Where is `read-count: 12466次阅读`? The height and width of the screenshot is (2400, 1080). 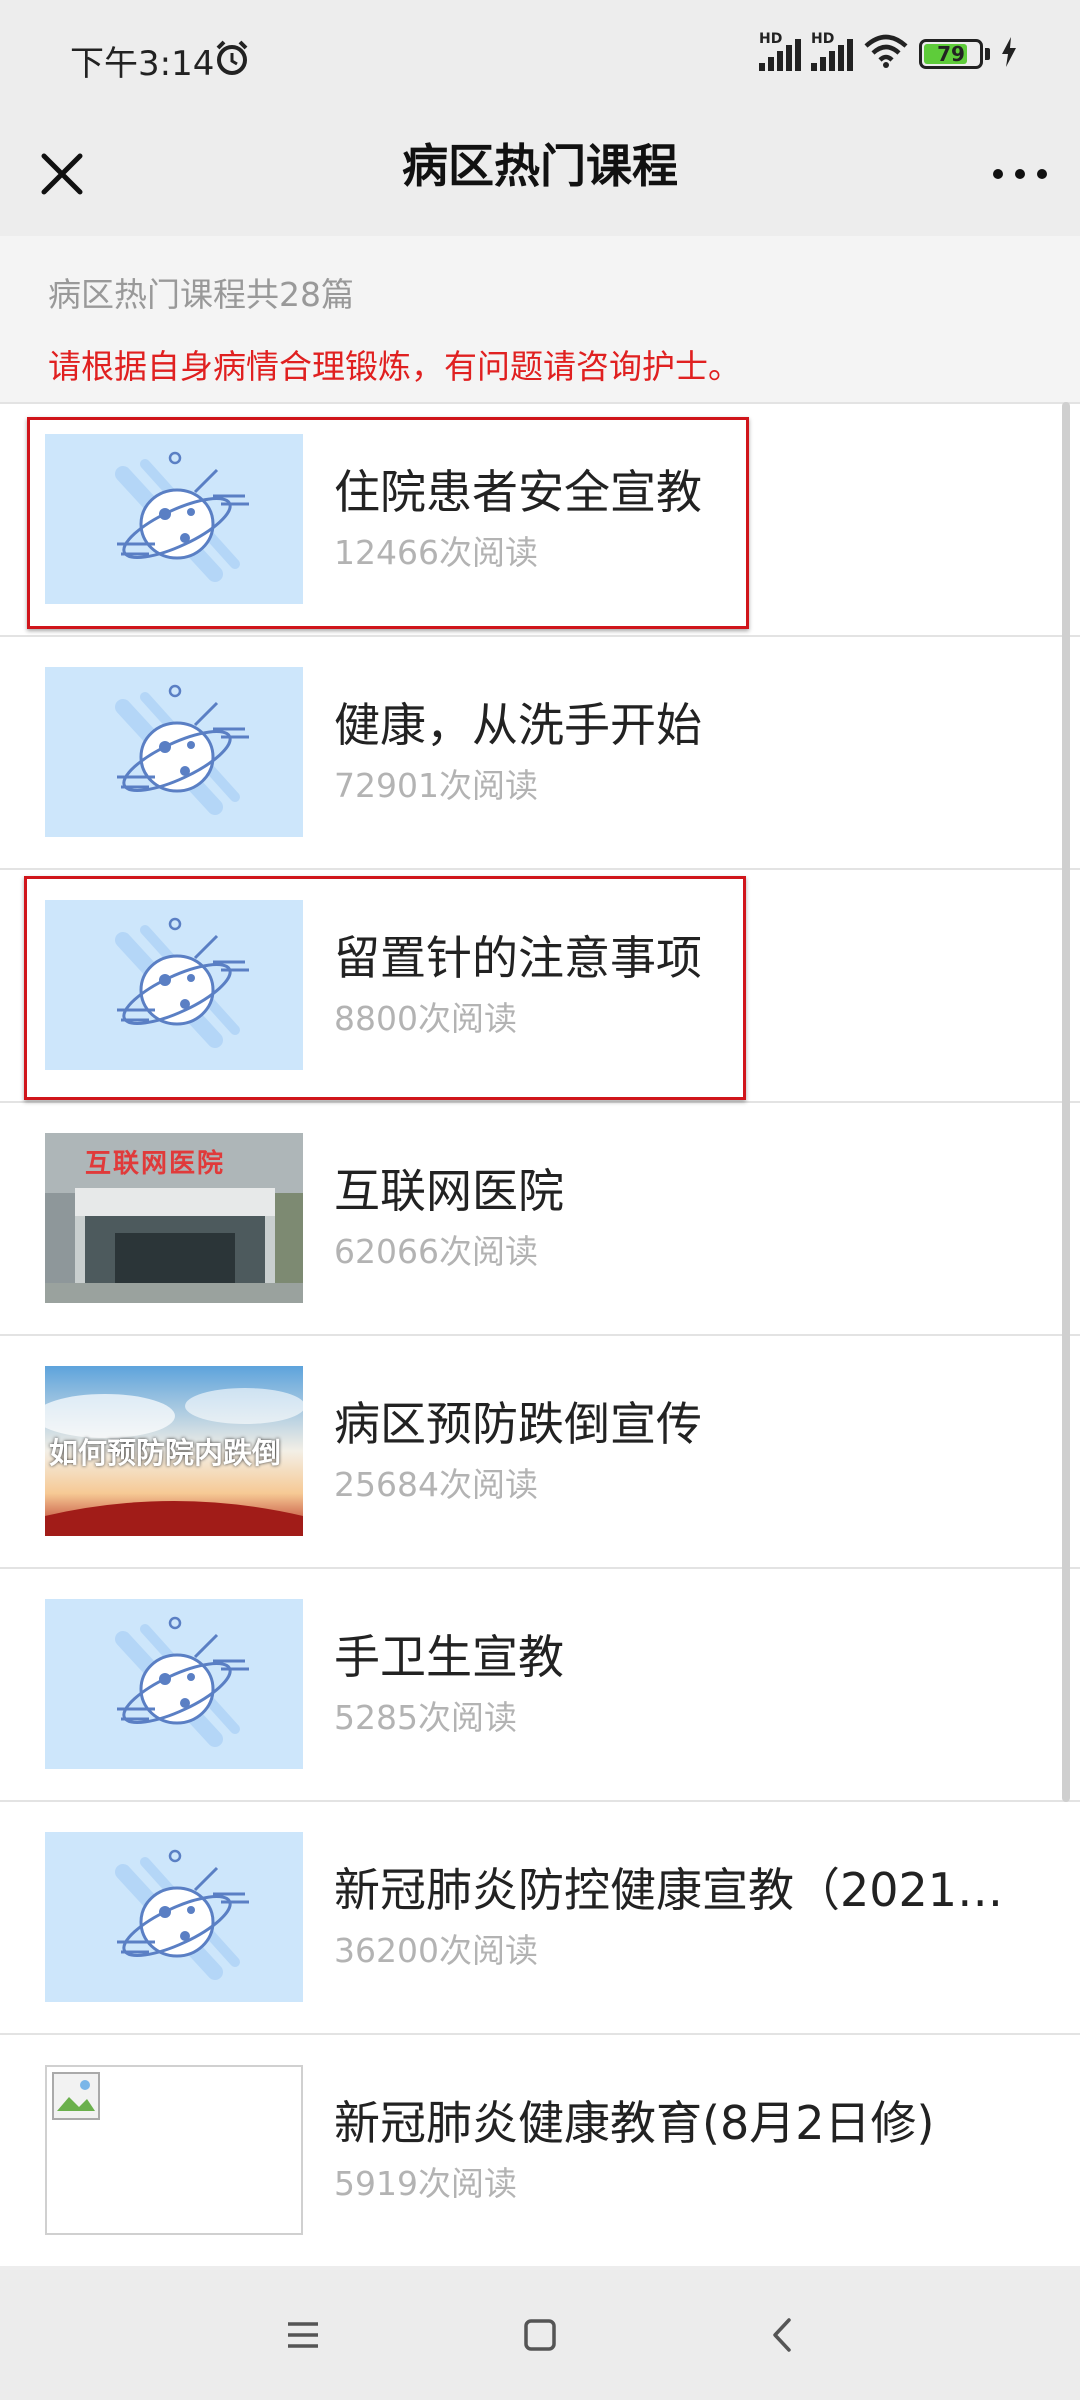 read-count: 12466次阅读 is located at coordinates (436, 552).